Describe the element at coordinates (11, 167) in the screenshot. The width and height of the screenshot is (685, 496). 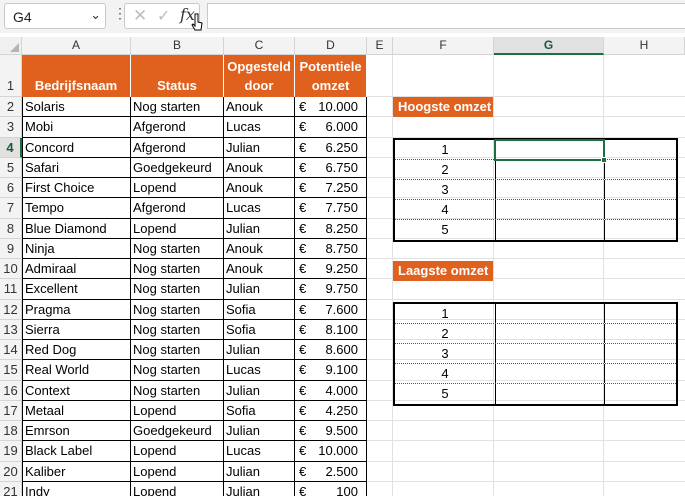
I see `row-header-5: 5` at that location.